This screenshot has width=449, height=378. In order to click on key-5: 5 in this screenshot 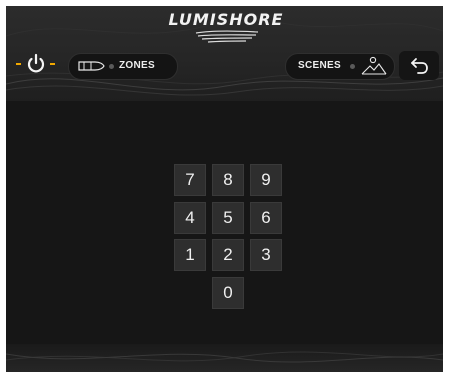, I will do `click(228, 218)`.